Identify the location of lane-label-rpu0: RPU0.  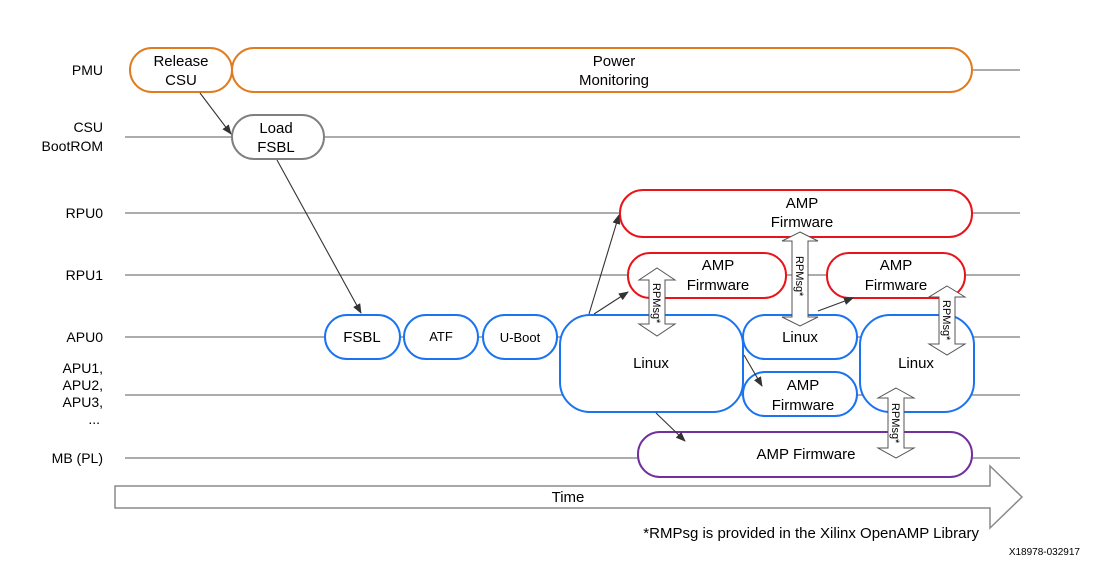
(85, 213).